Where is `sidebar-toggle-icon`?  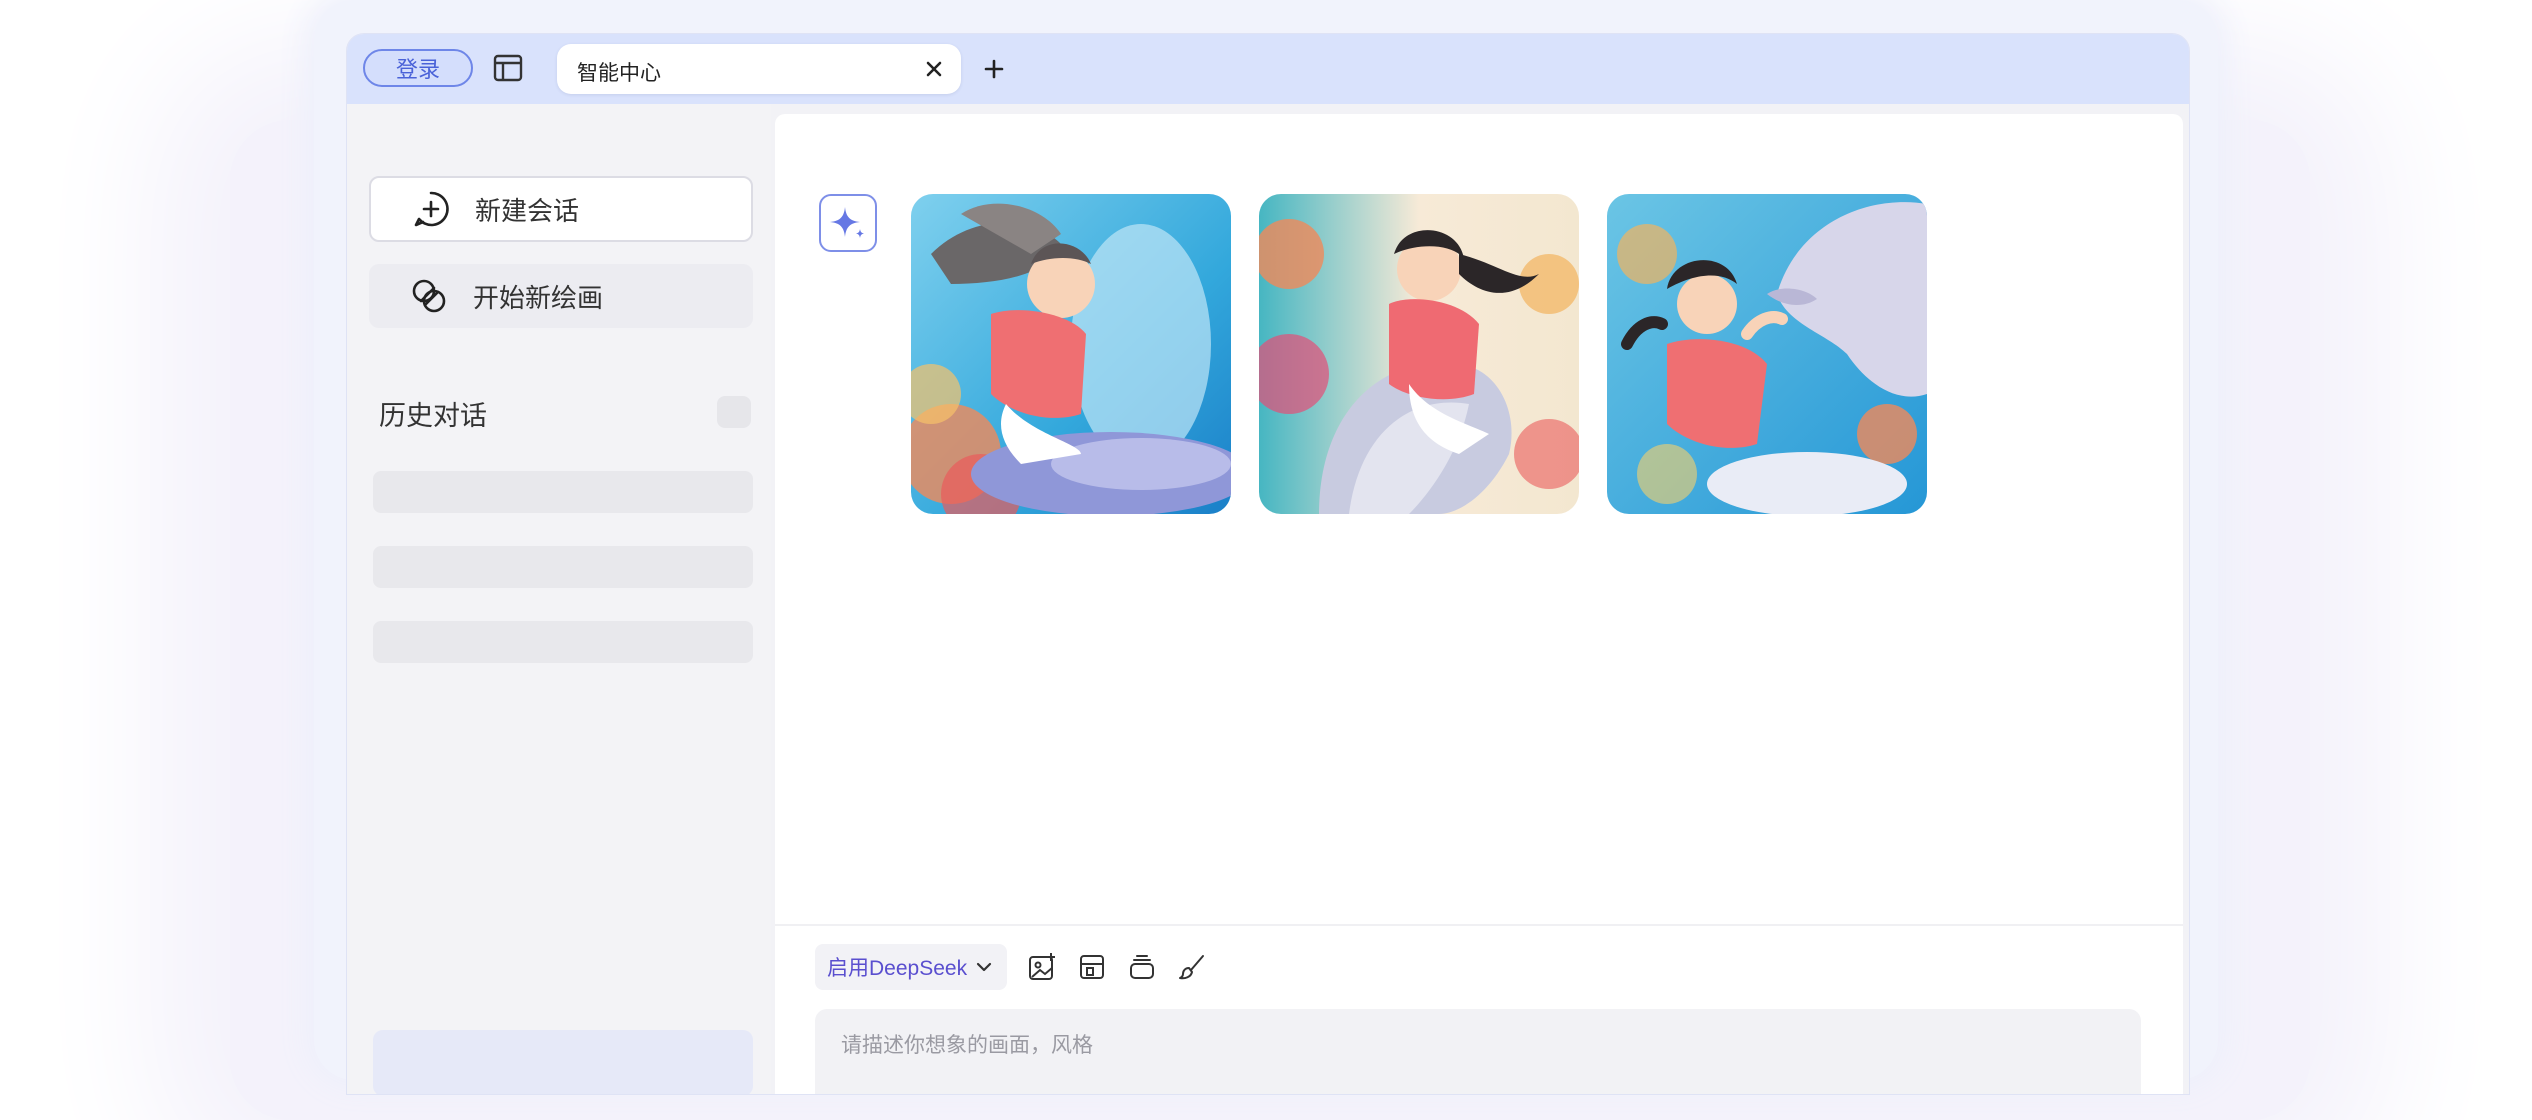 sidebar-toggle-icon is located at coordinates (508, 68).